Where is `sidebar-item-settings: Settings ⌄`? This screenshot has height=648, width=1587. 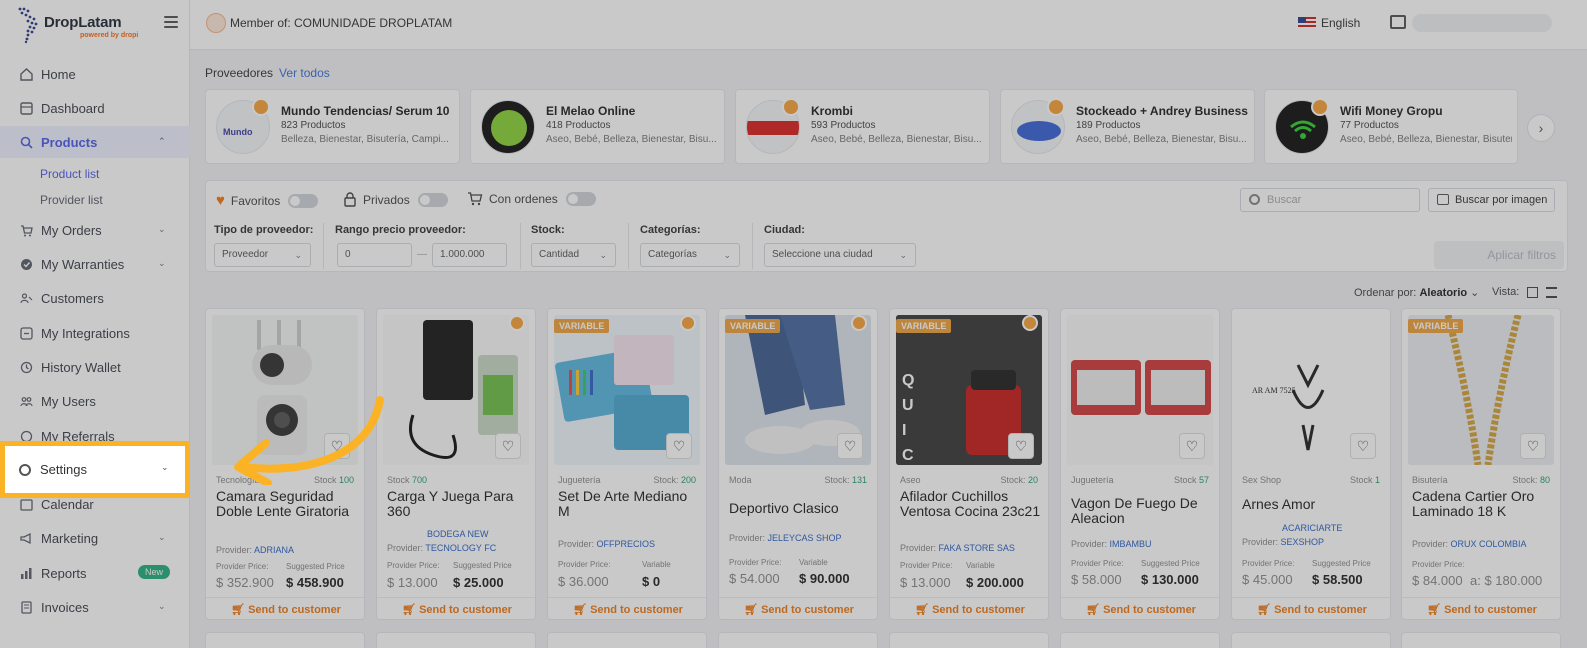
sidebar-item-settings: Settings ⌄ is located at coordinates (95, 469).